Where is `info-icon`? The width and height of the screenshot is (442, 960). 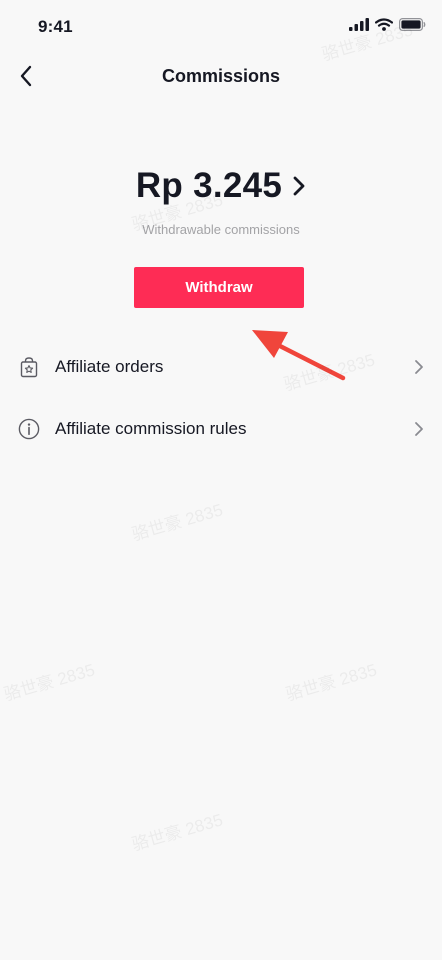 info-icon is located at coordinates (29, 429).